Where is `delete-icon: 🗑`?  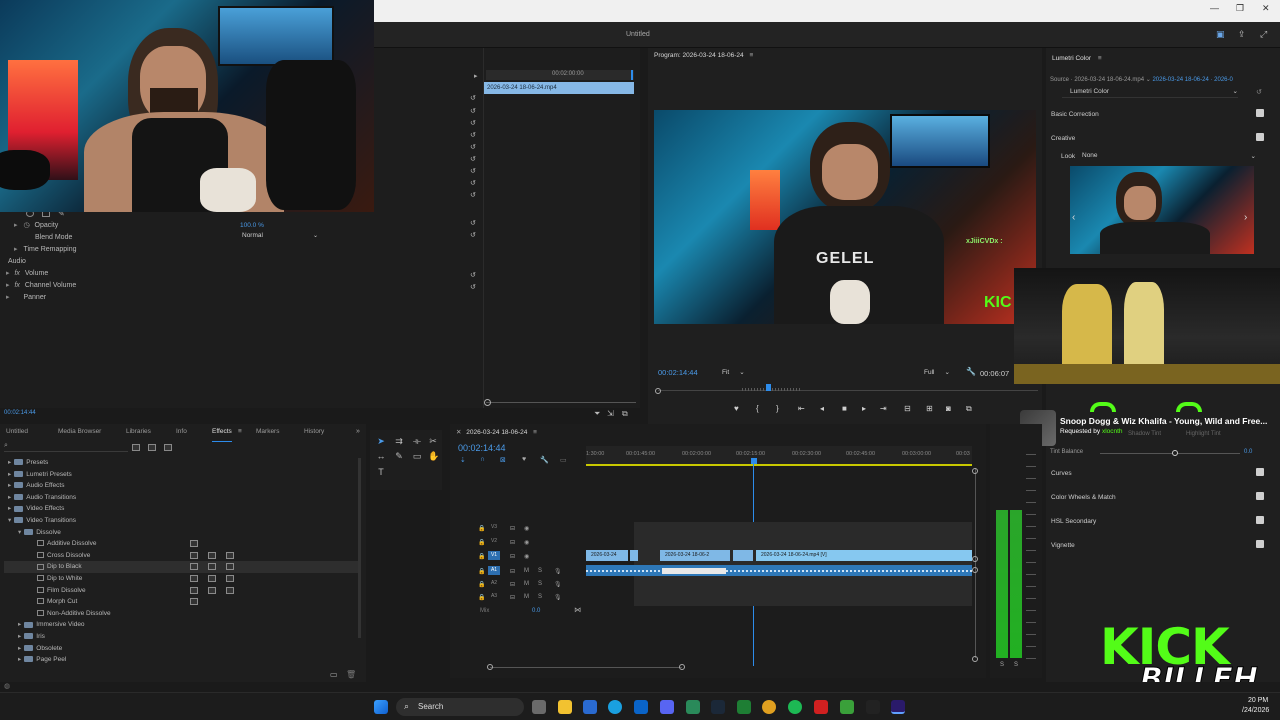 delete-icon: 🗑 is located at coordinates (351, 674).